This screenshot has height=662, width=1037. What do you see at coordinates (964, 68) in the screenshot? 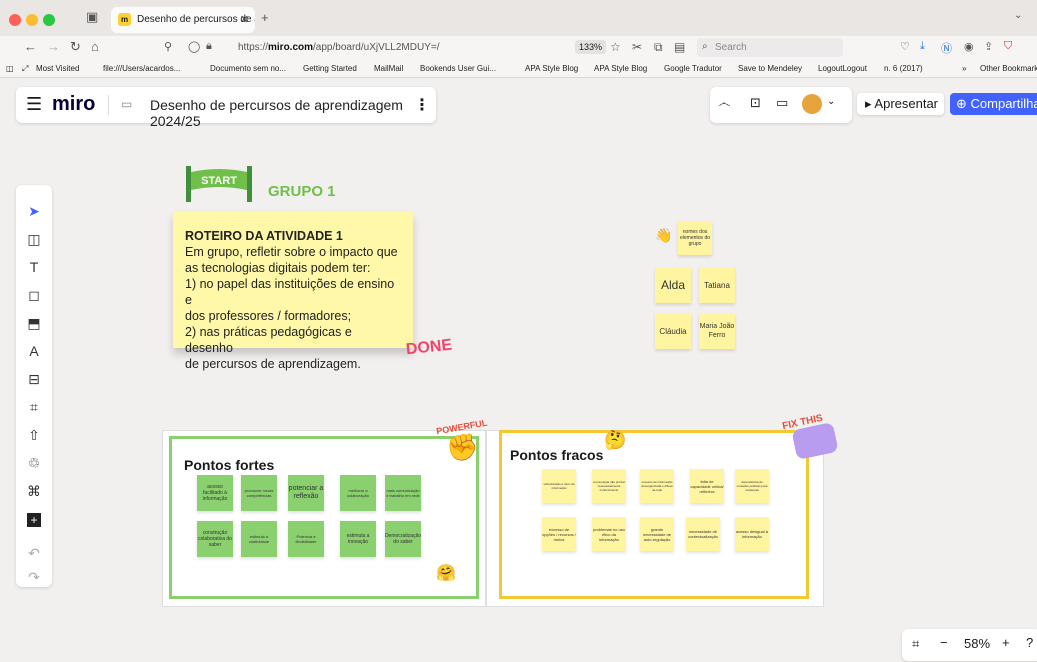
I see `bookmarks-overflow-icon: »` at bounding box center [964, 68].